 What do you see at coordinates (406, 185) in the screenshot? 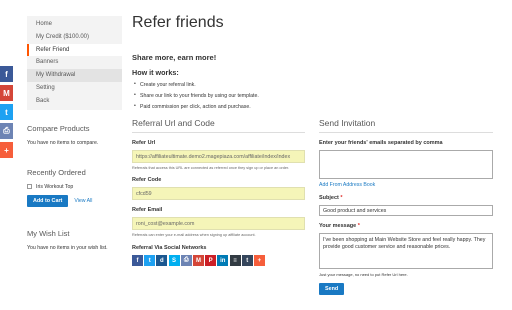
I see `address-book-link: Add From Address Book` at bounding box center [406, 185].